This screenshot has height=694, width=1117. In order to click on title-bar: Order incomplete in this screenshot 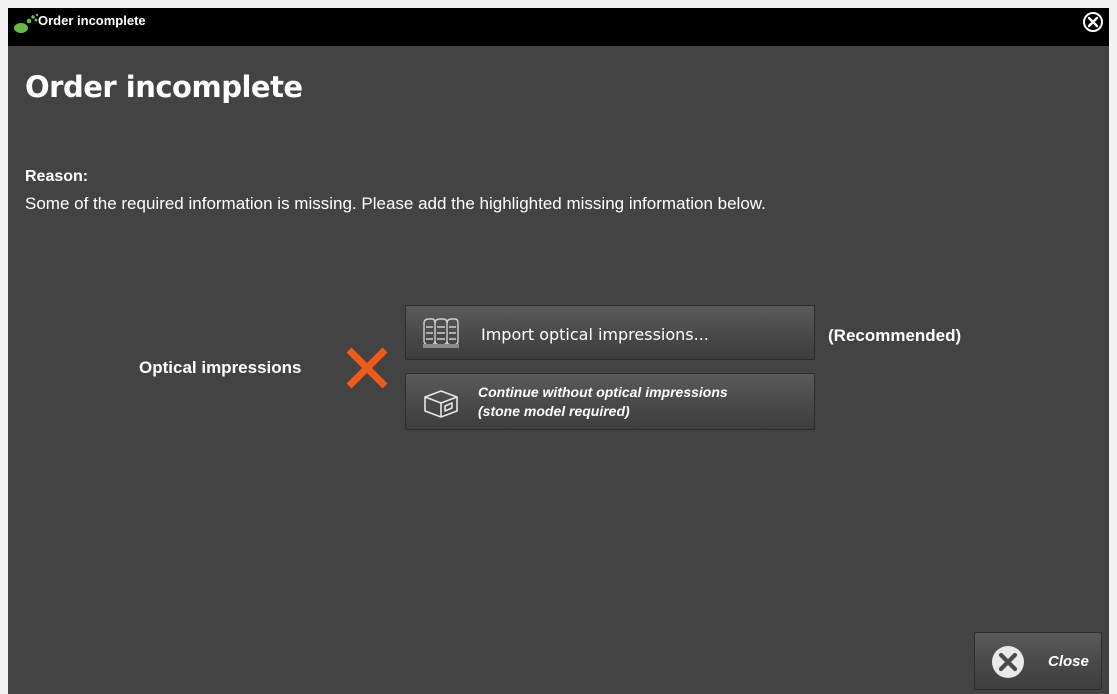, I will do `click(558, 27)`.